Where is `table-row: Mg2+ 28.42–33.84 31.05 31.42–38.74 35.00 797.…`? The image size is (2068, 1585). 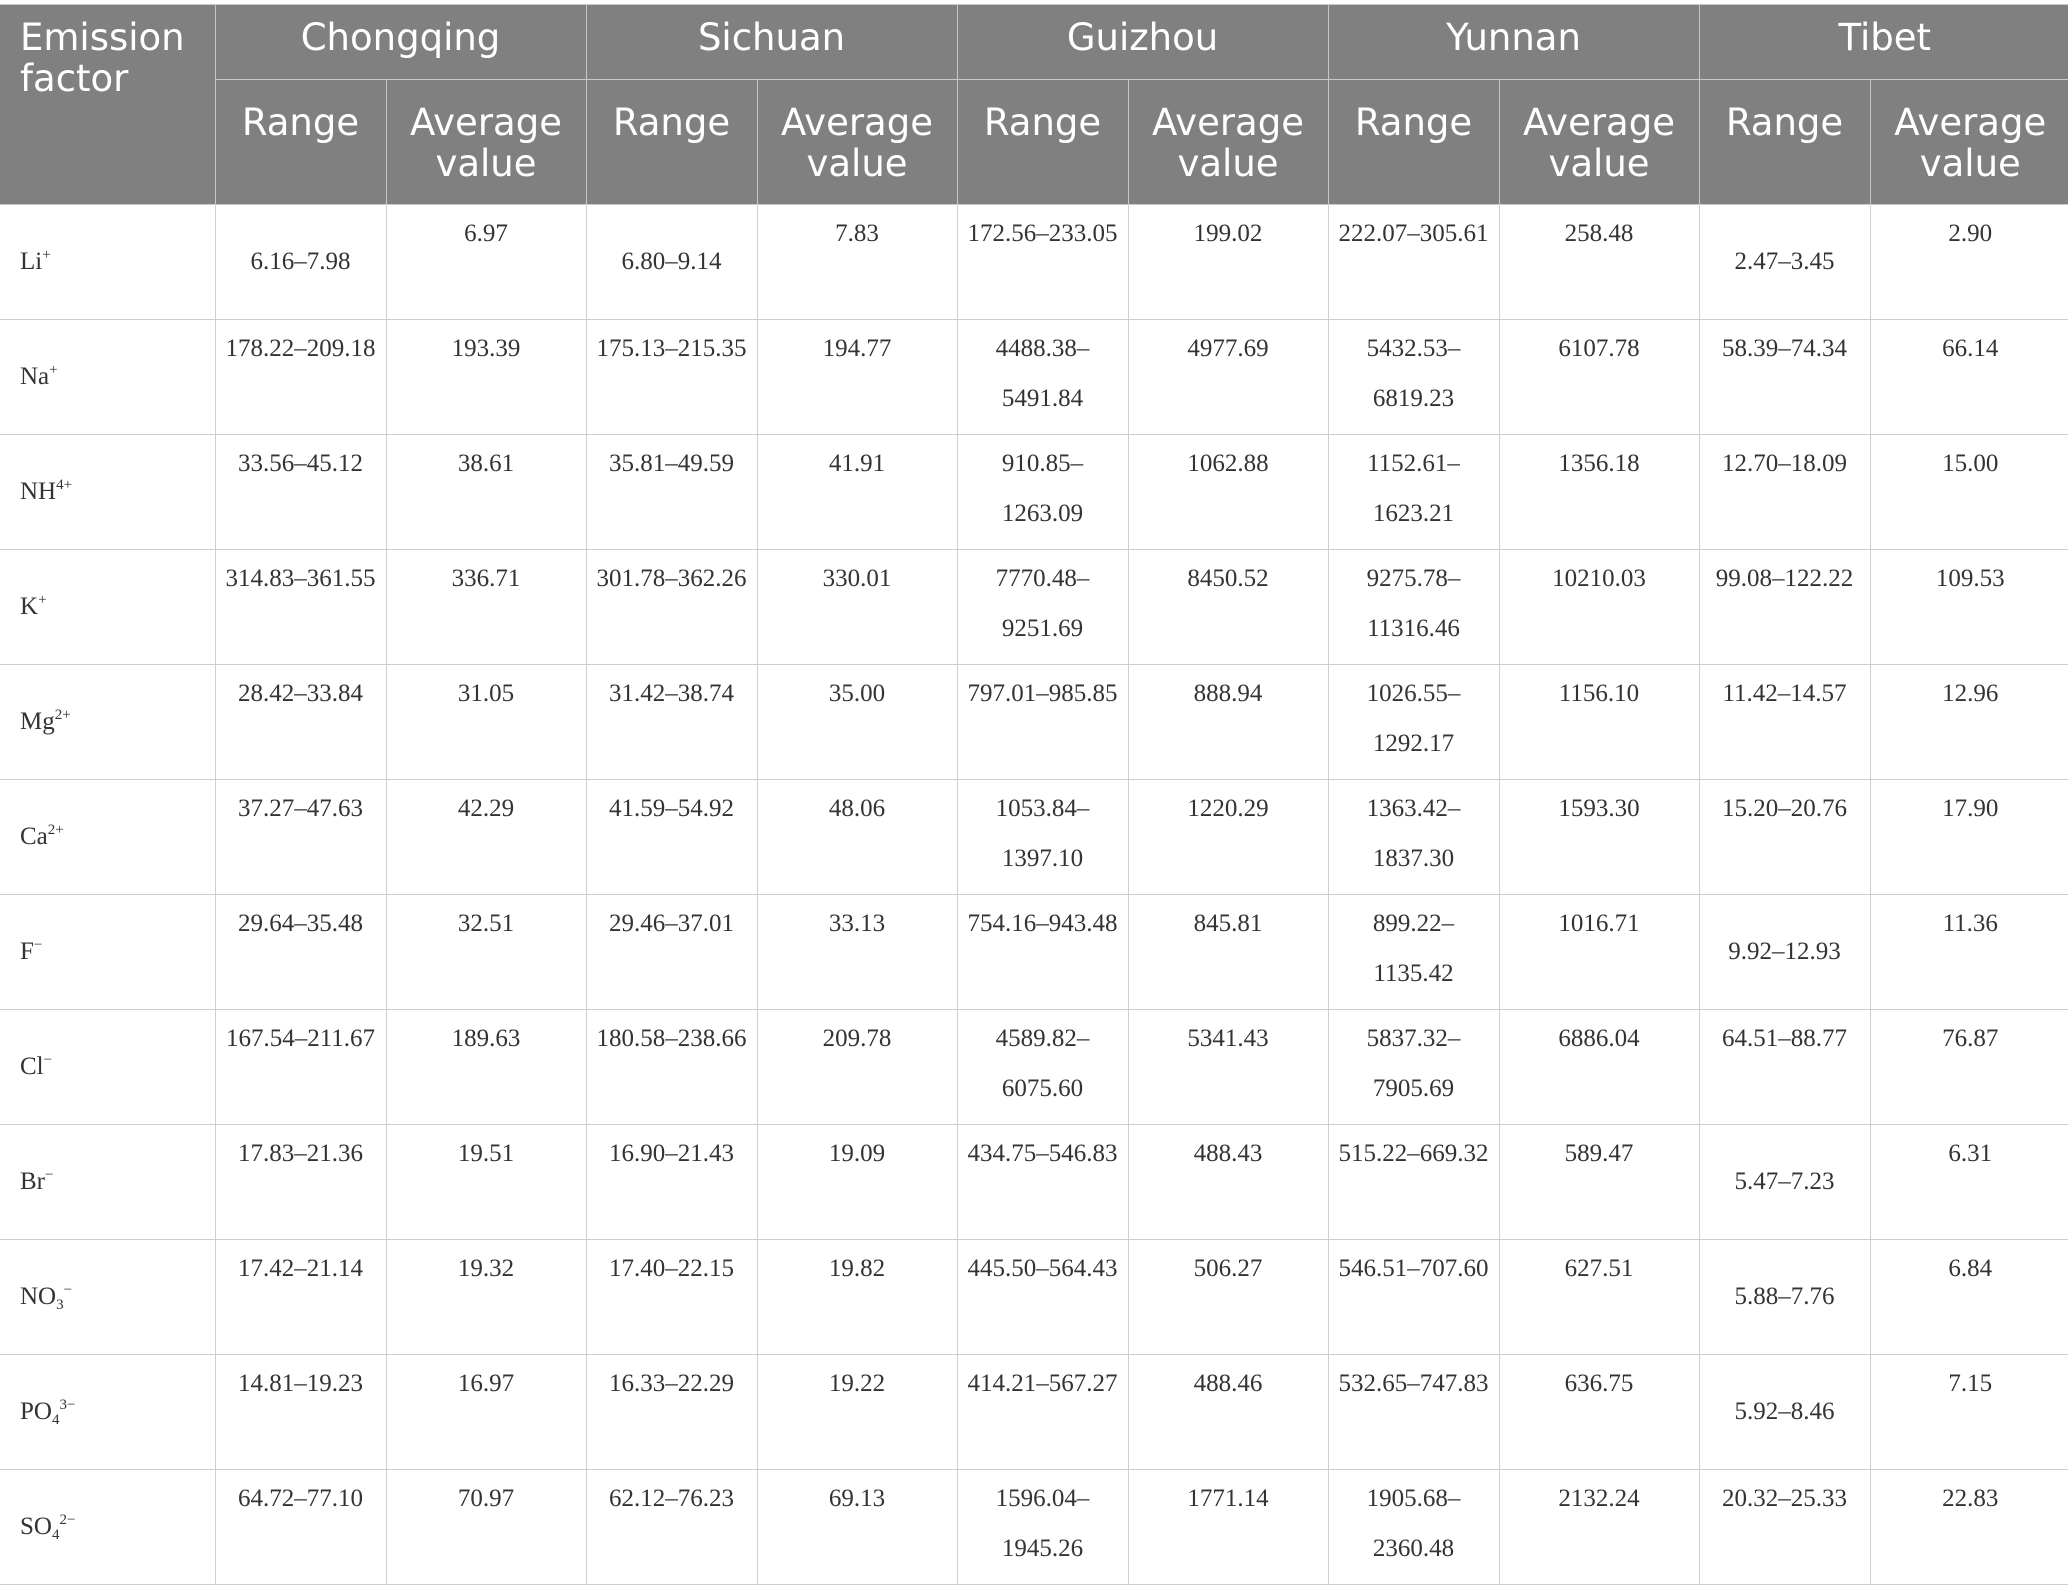
table-row: Mg2+ 28.42–33.84 31.05 31.42–38.74 35.00 797.… is located at coordinates (1034, 722).